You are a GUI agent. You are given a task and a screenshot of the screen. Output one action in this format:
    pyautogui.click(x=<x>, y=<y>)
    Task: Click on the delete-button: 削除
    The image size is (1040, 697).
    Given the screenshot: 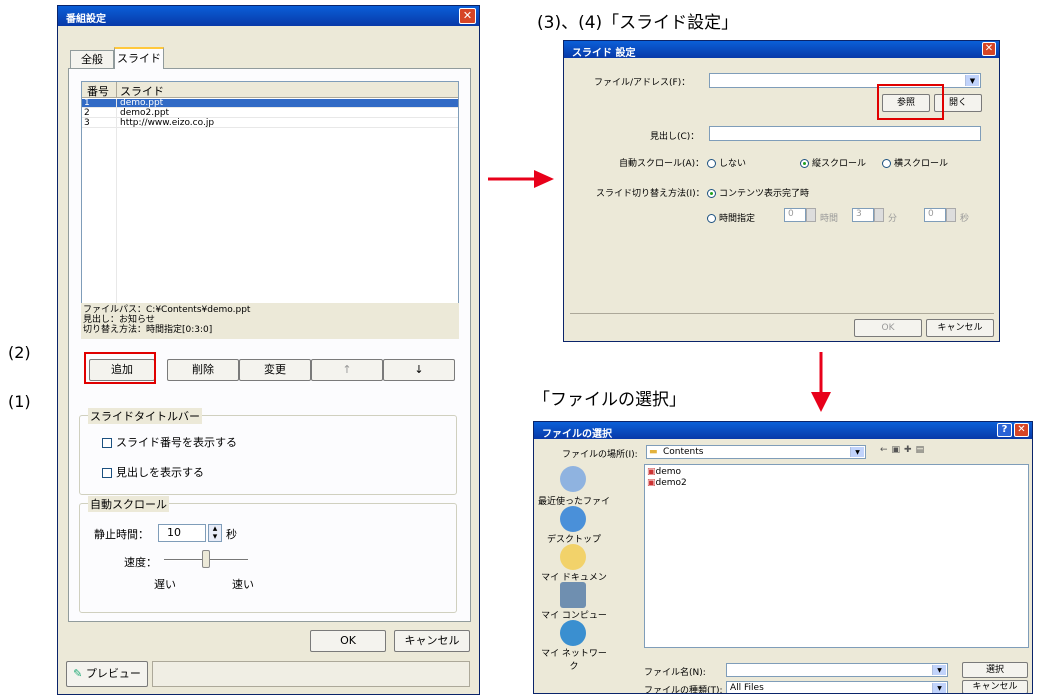 What is the action you would take?
    pyautogui.click(x=203, y=370)
    